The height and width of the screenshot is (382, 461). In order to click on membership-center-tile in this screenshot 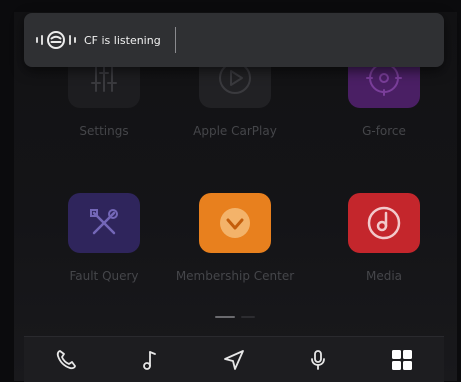, I will do `click(235, 223)`.